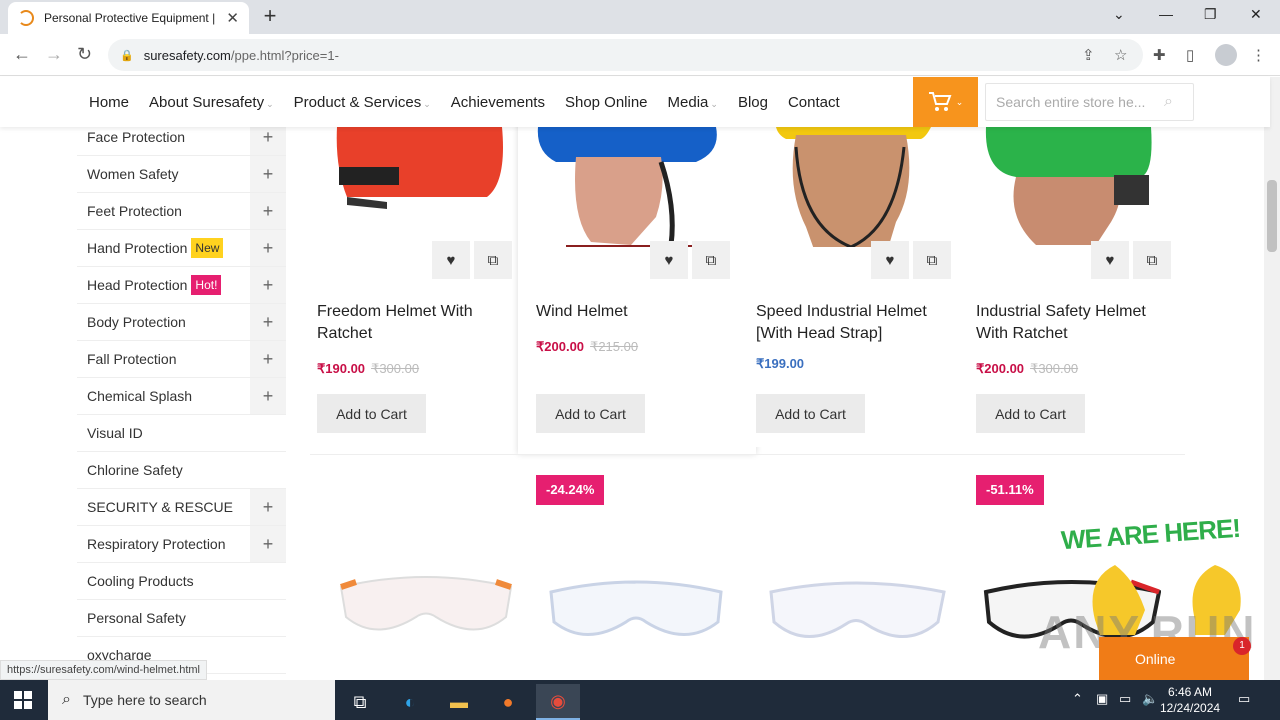 Image resolution: width=1280 pixels, height=720 pixels. Describe the element at coordinates (606, 102) in the screenshot. I see `menu-item-shop: Shop Online` at that location.